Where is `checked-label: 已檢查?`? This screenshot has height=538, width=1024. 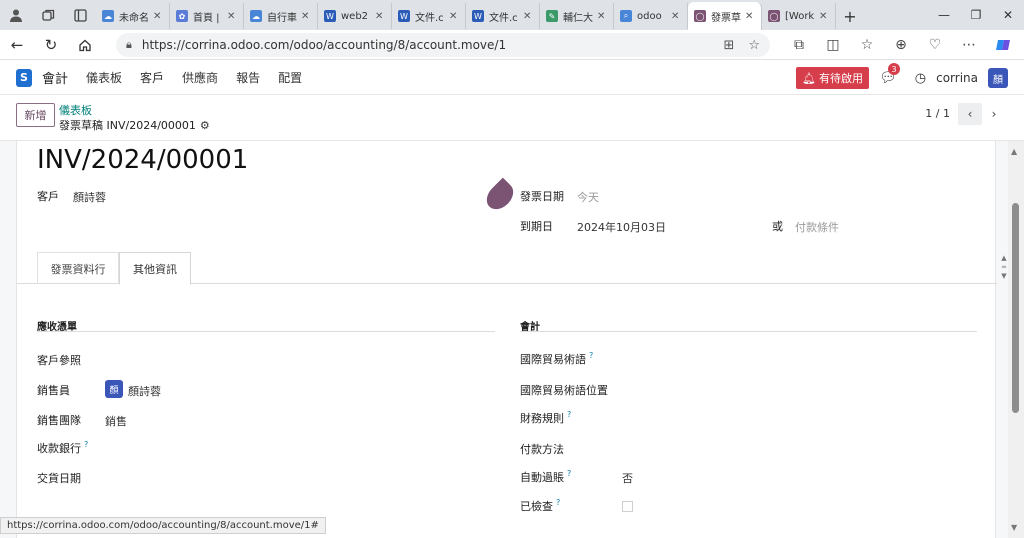 checked-label: 已檢查? is located at coordinates (540, 506).